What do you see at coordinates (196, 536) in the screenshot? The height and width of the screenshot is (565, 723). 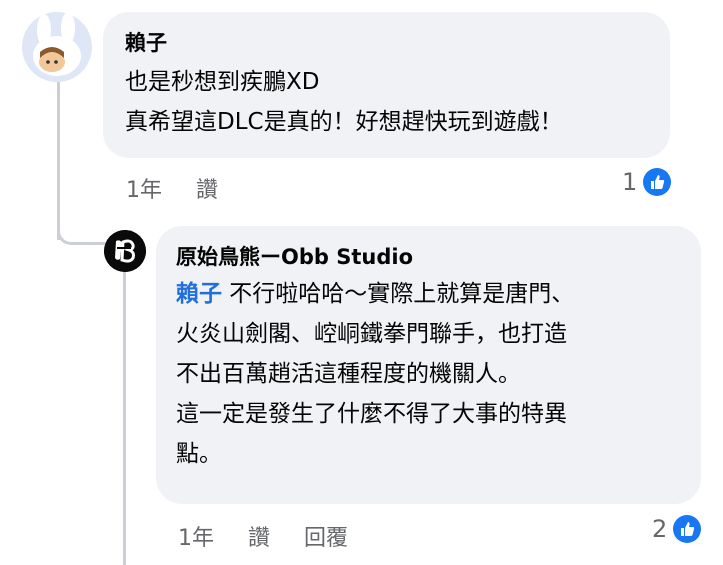 I see `reply-timestamp: 1年` at bounding box center [196, 536].